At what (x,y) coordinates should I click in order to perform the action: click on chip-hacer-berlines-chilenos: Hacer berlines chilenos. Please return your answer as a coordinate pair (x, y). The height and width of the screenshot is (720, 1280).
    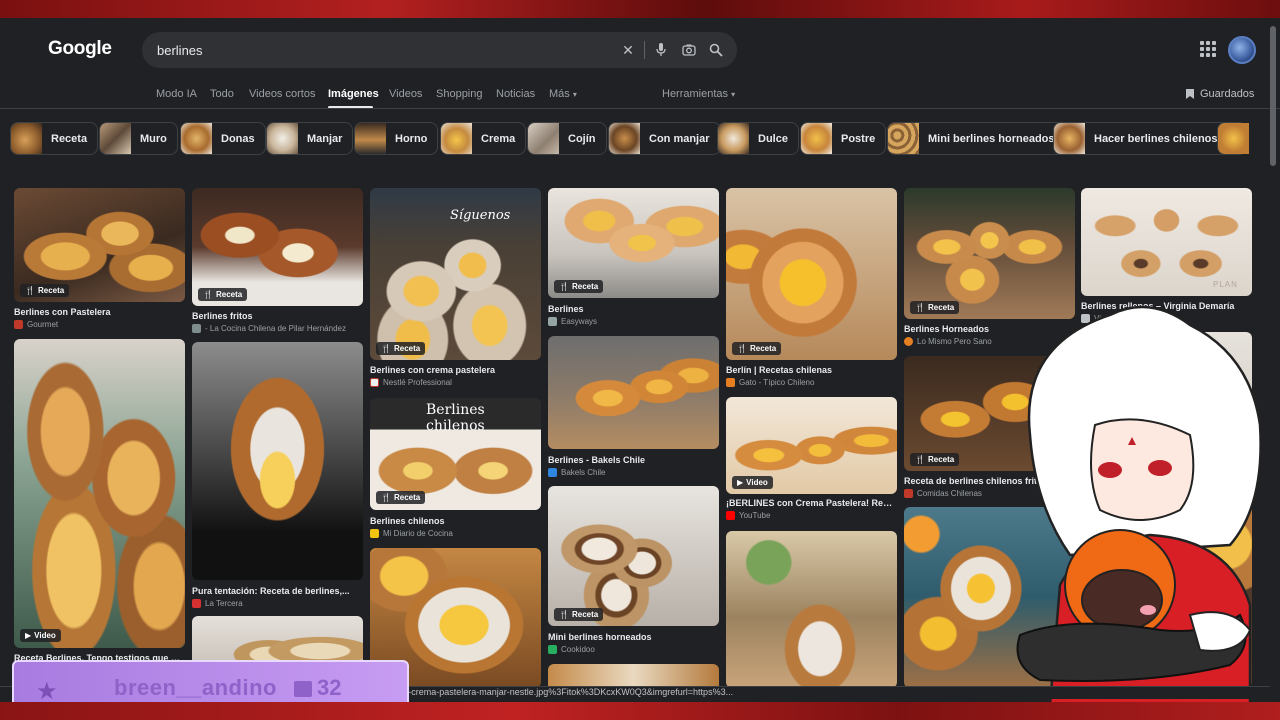
    Looking at the image, I should click on (1141, 138).